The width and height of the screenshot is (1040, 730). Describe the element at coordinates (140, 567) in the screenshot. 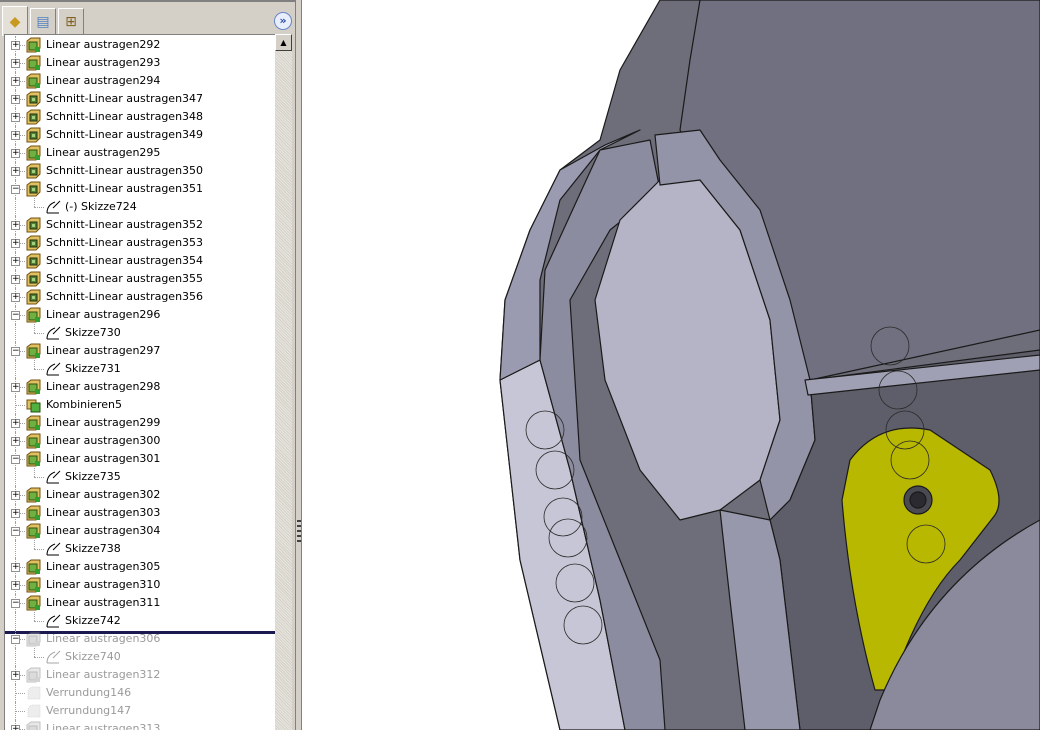

I see `tree-item: + Linear austragen305` at that location.